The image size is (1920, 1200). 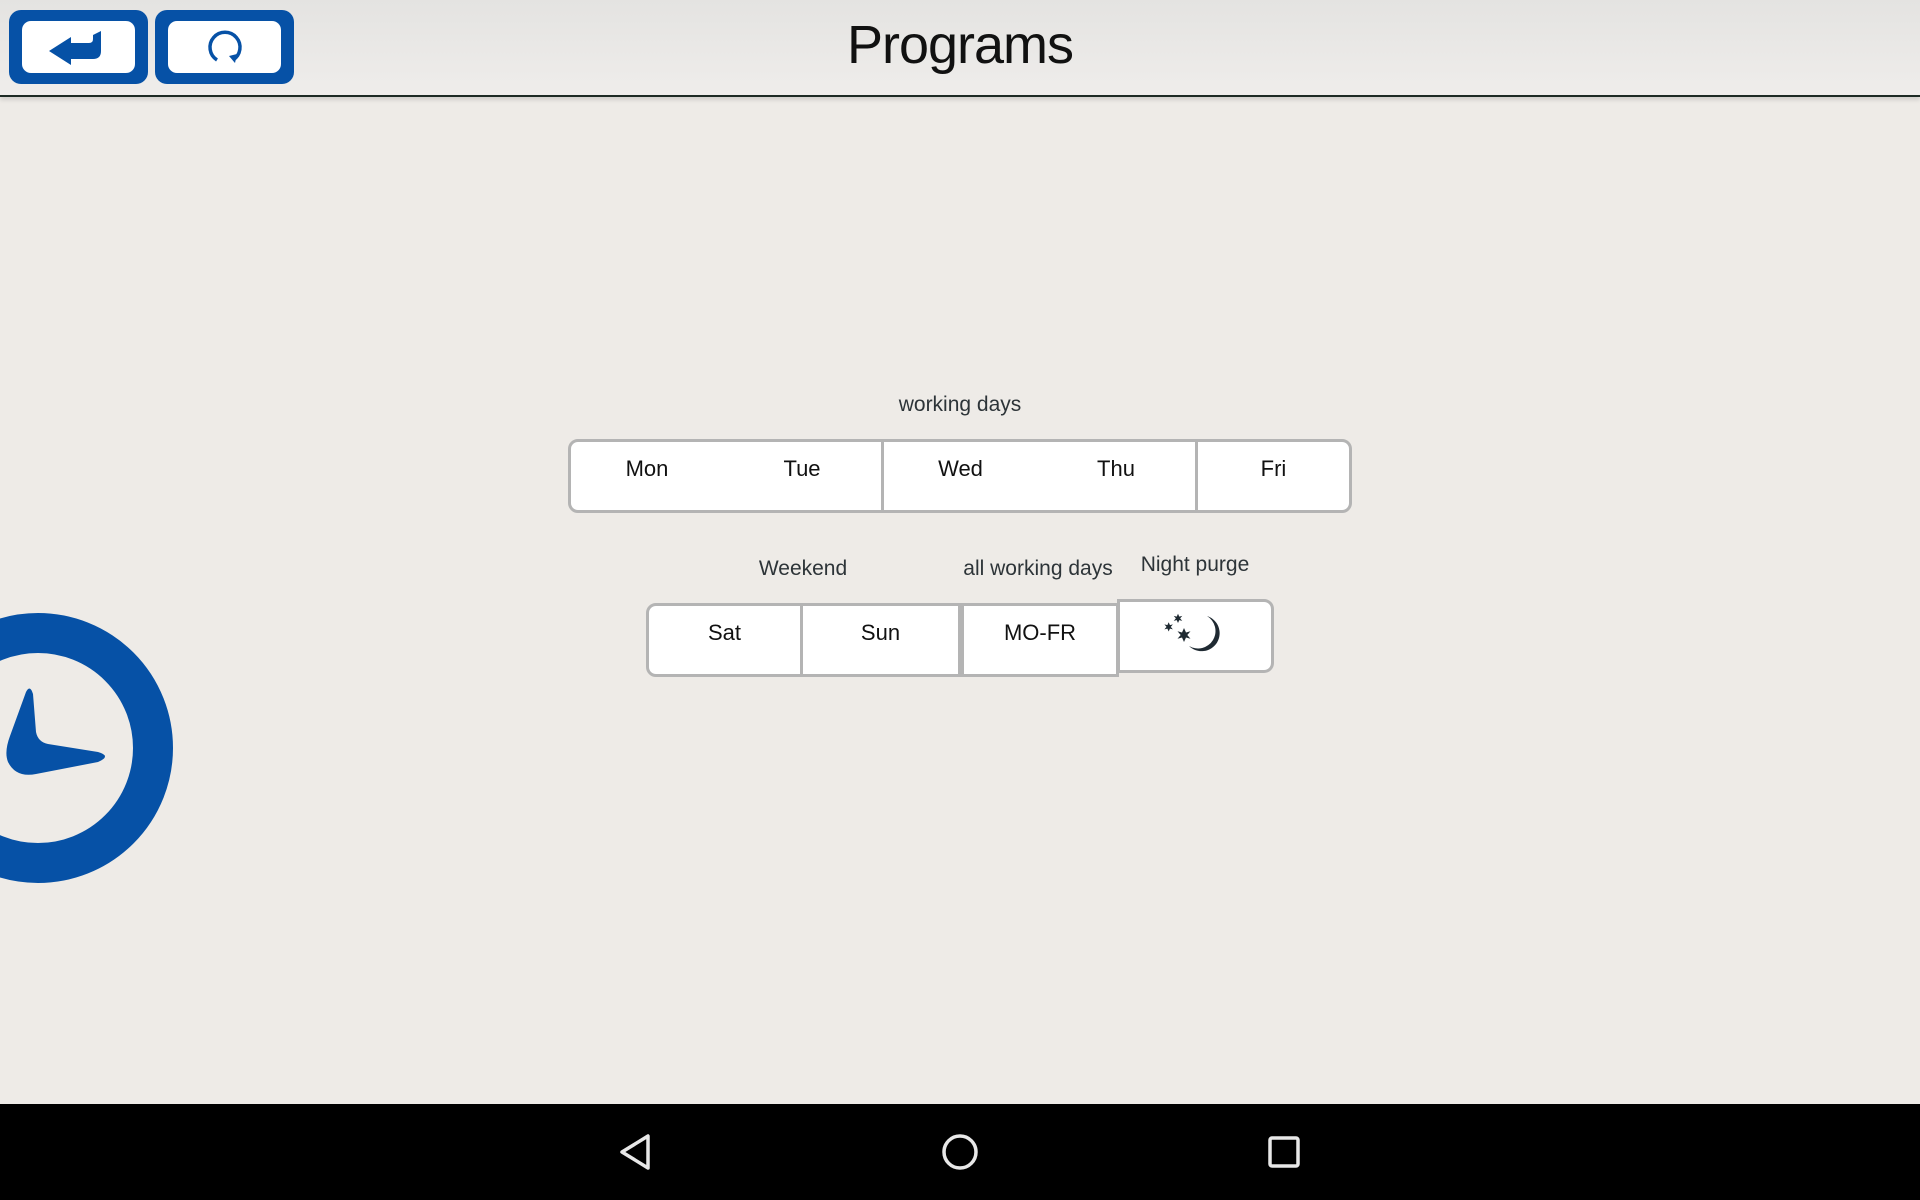 What do you see at coordinates (802, 468) in the screenshot?
I see `day-label: Tue` at bounding box center [802, 468].